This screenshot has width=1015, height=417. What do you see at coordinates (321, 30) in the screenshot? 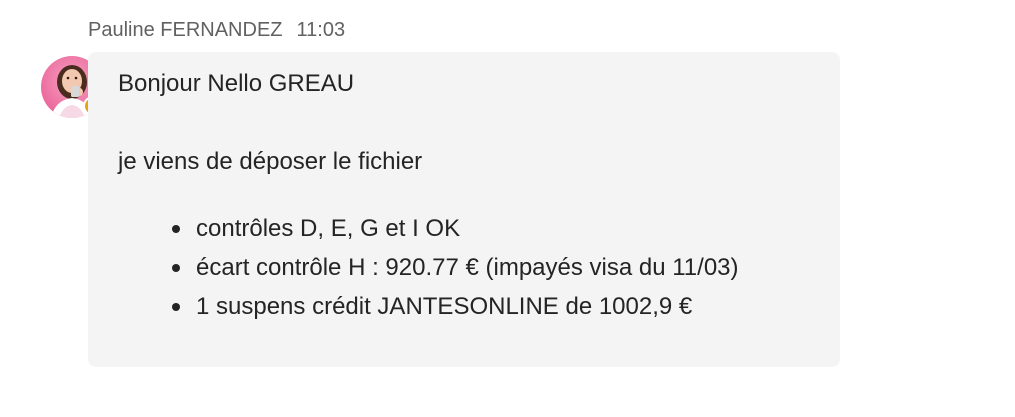
I see `message-timestamp: 11:03` at bounding box center [321, 30].